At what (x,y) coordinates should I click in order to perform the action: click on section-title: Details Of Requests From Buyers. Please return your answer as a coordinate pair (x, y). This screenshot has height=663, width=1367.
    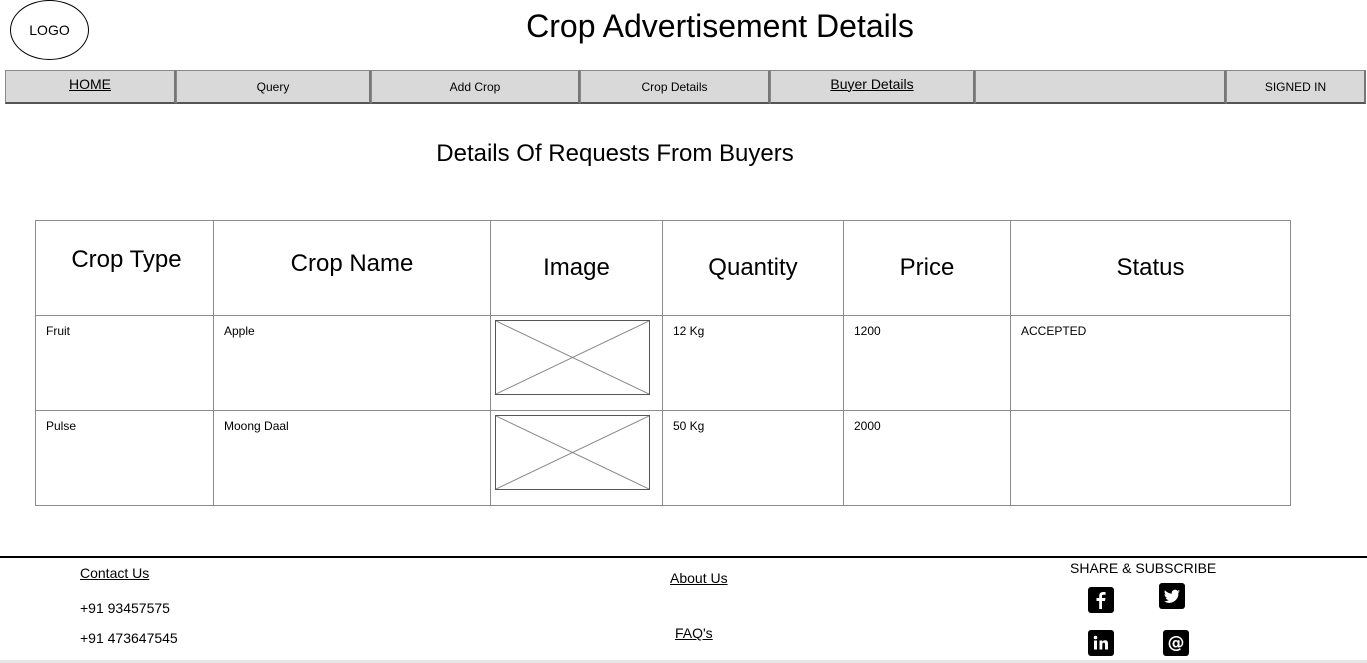
    Looking at the image, I should click on (615, 153).